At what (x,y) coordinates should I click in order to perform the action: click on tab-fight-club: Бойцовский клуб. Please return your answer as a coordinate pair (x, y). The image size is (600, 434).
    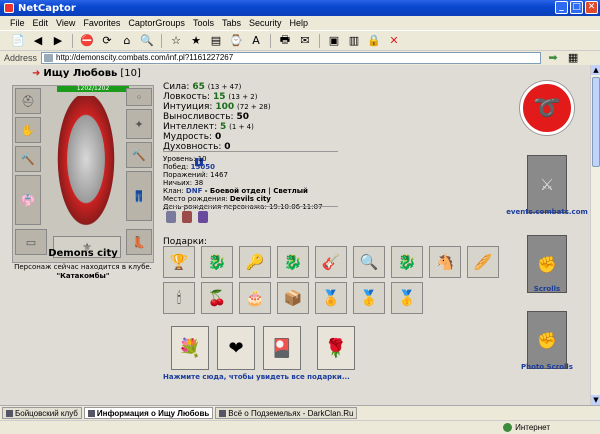
    Looking at the image, I should click on (42, 413).